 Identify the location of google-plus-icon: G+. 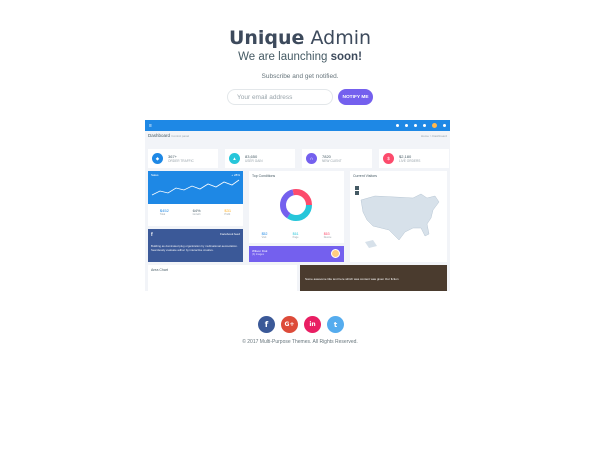
(289, 324).